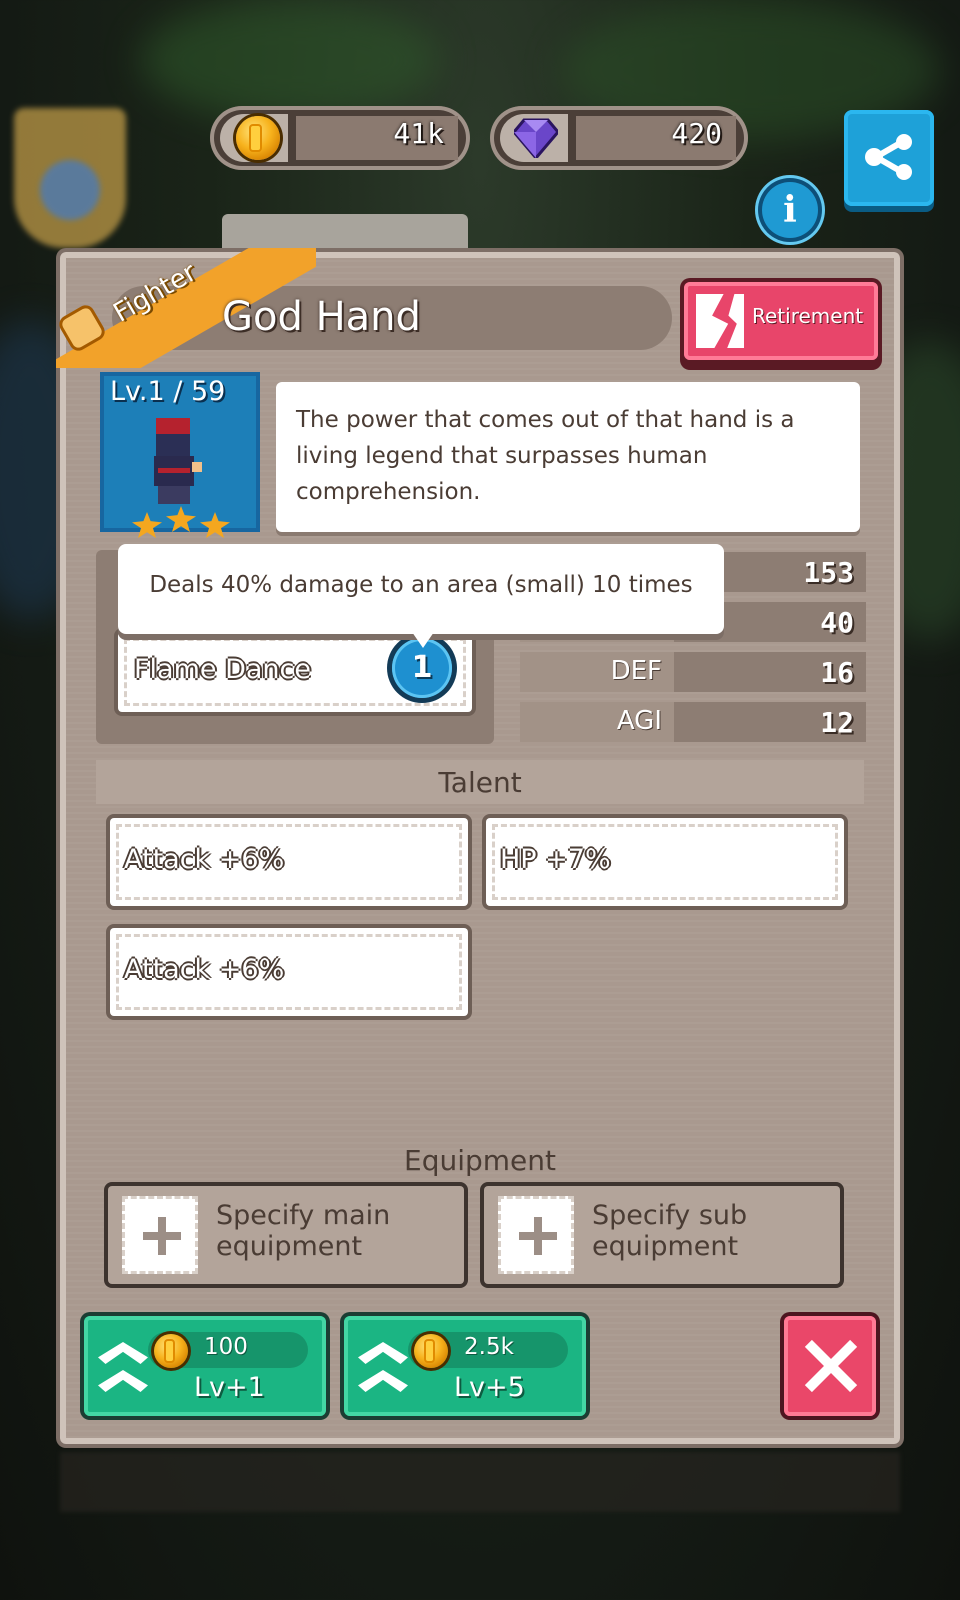  What do you see at coordinates (321, 317) in the screenshot?
I see `hero-name: God Hand` at bounding box center [321, 317].